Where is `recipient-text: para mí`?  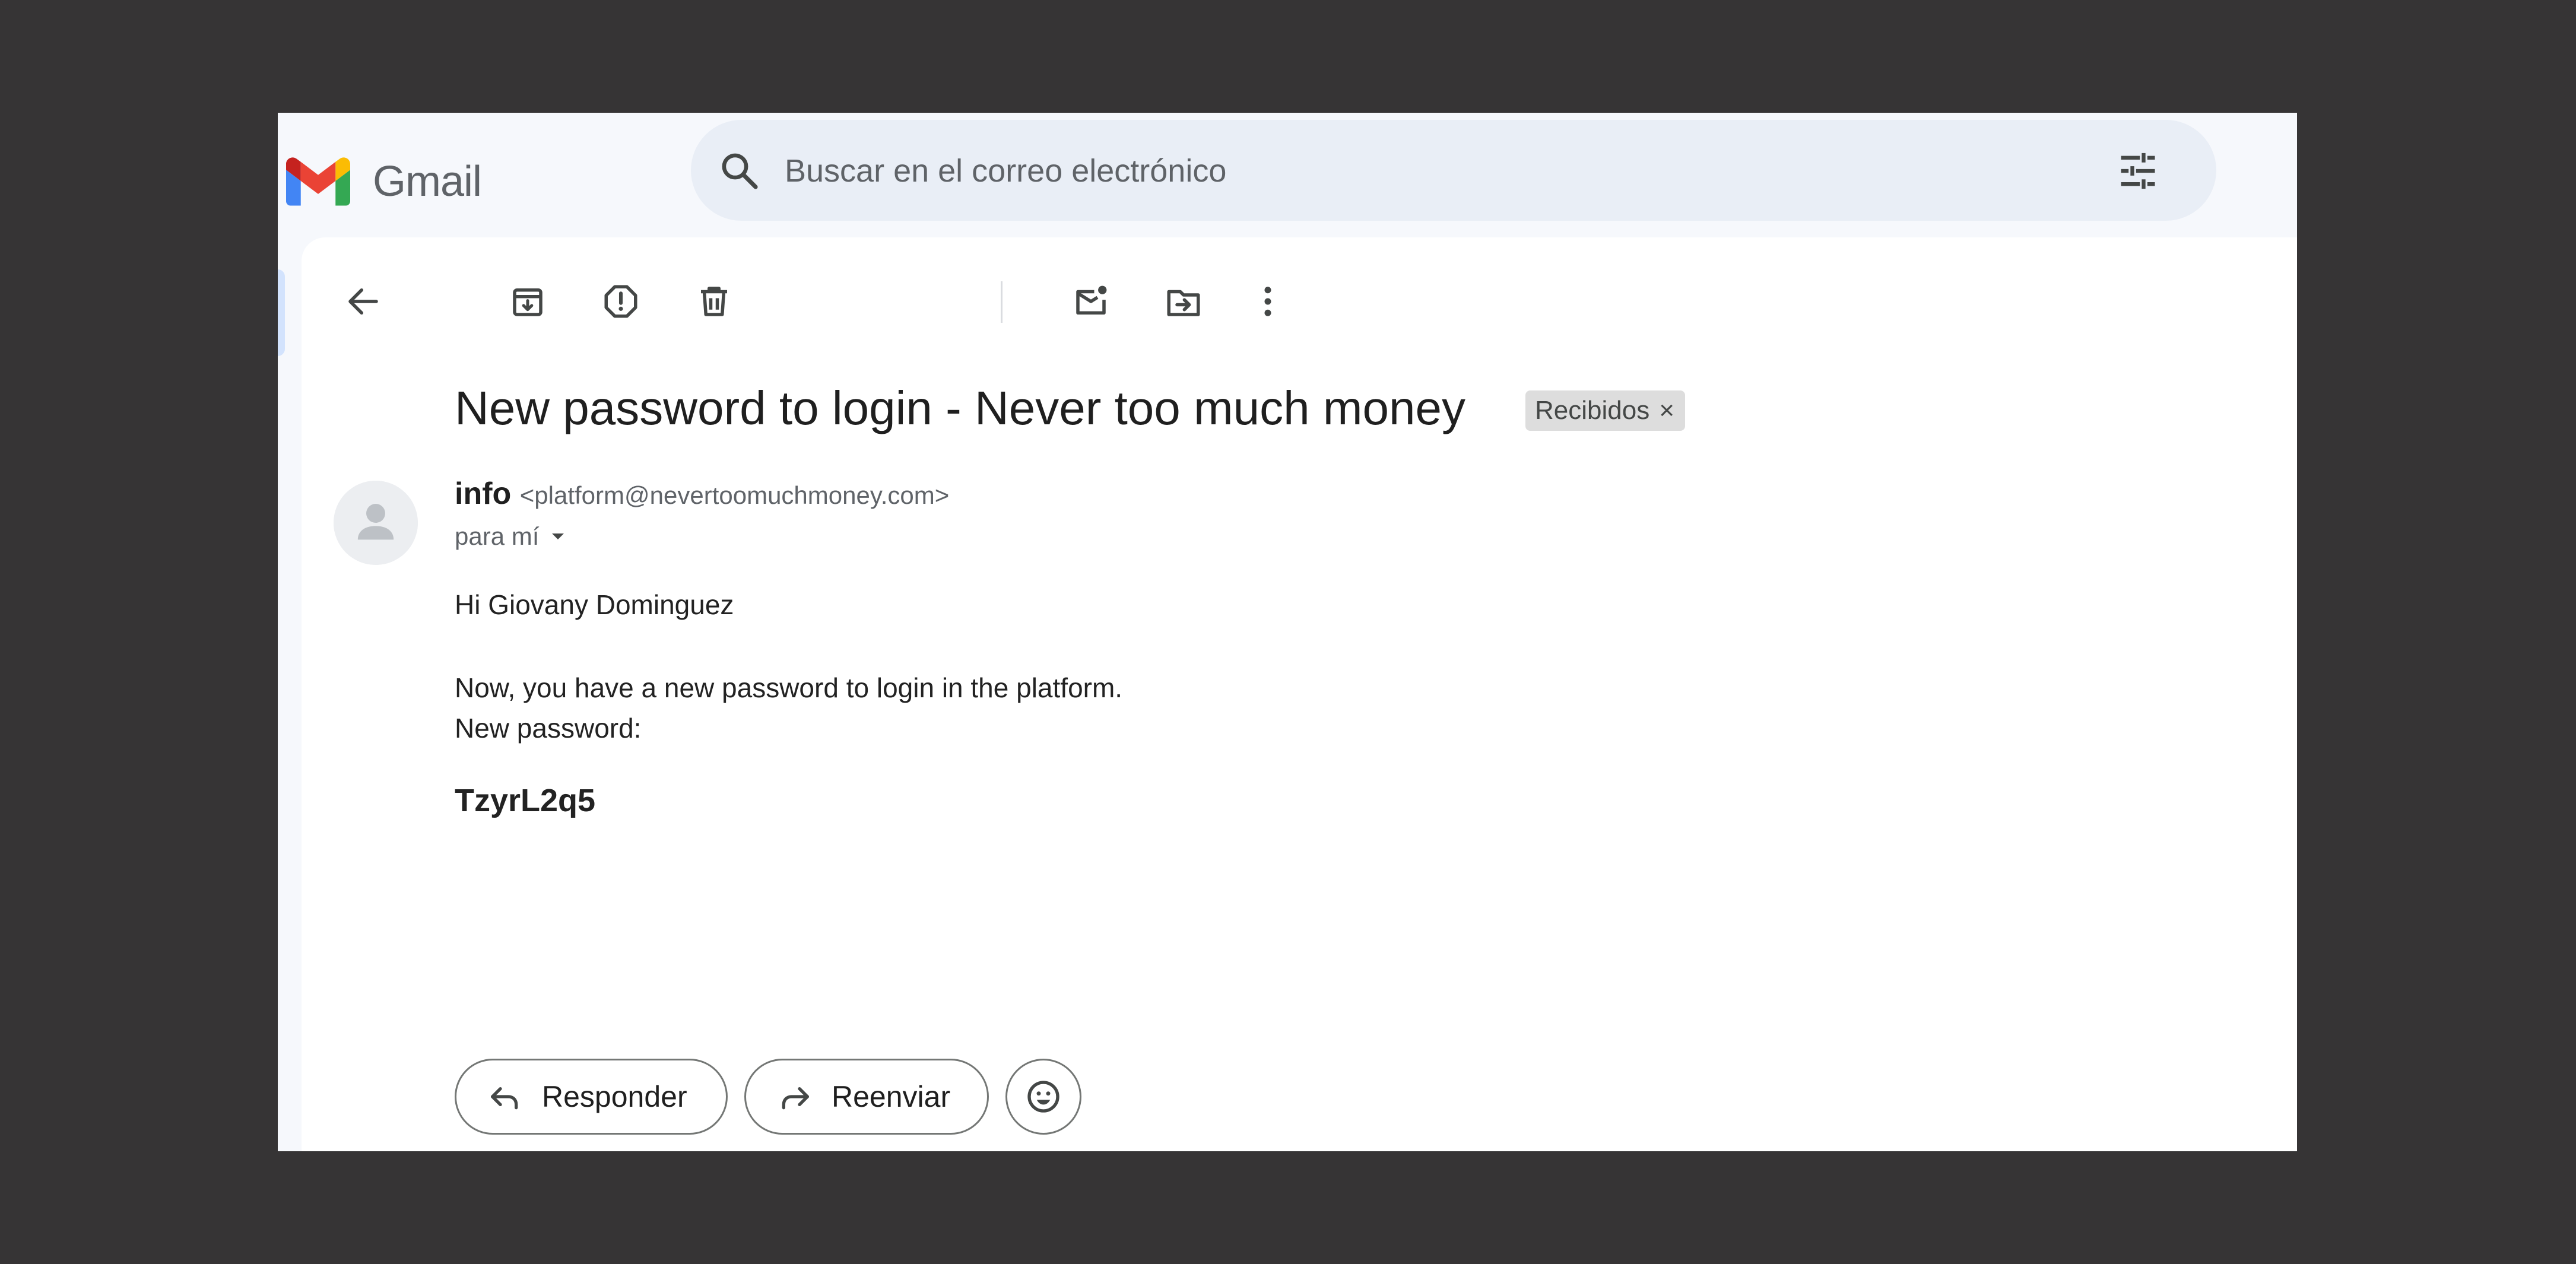 recipient-text: para mí is located at coordinates (497, 536).